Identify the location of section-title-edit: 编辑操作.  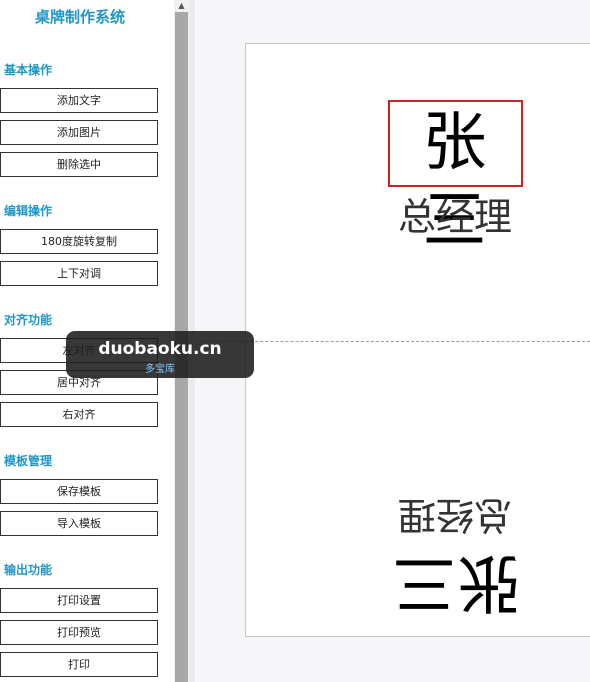
(28, 211).